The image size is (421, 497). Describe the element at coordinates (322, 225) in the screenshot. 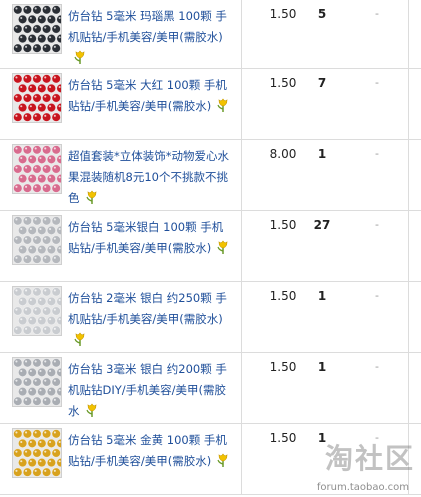

I see `quantity: 27` at that location.